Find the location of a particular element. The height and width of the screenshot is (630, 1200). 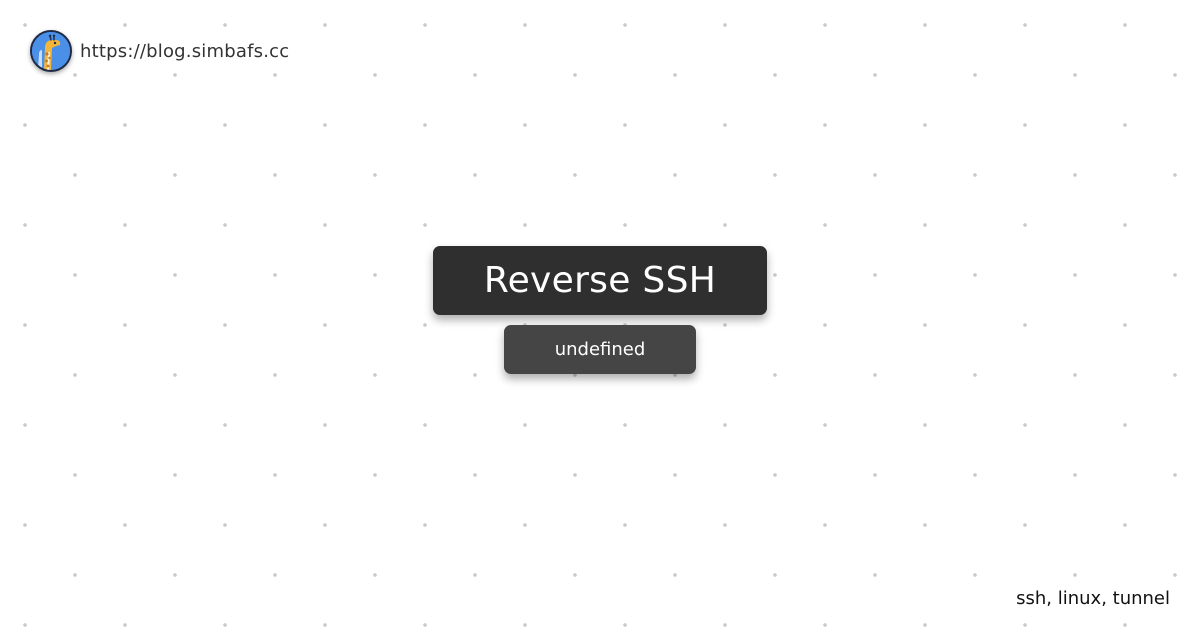

site-header: https://blog.simbafs.cc is located at coordinates (159, 51).